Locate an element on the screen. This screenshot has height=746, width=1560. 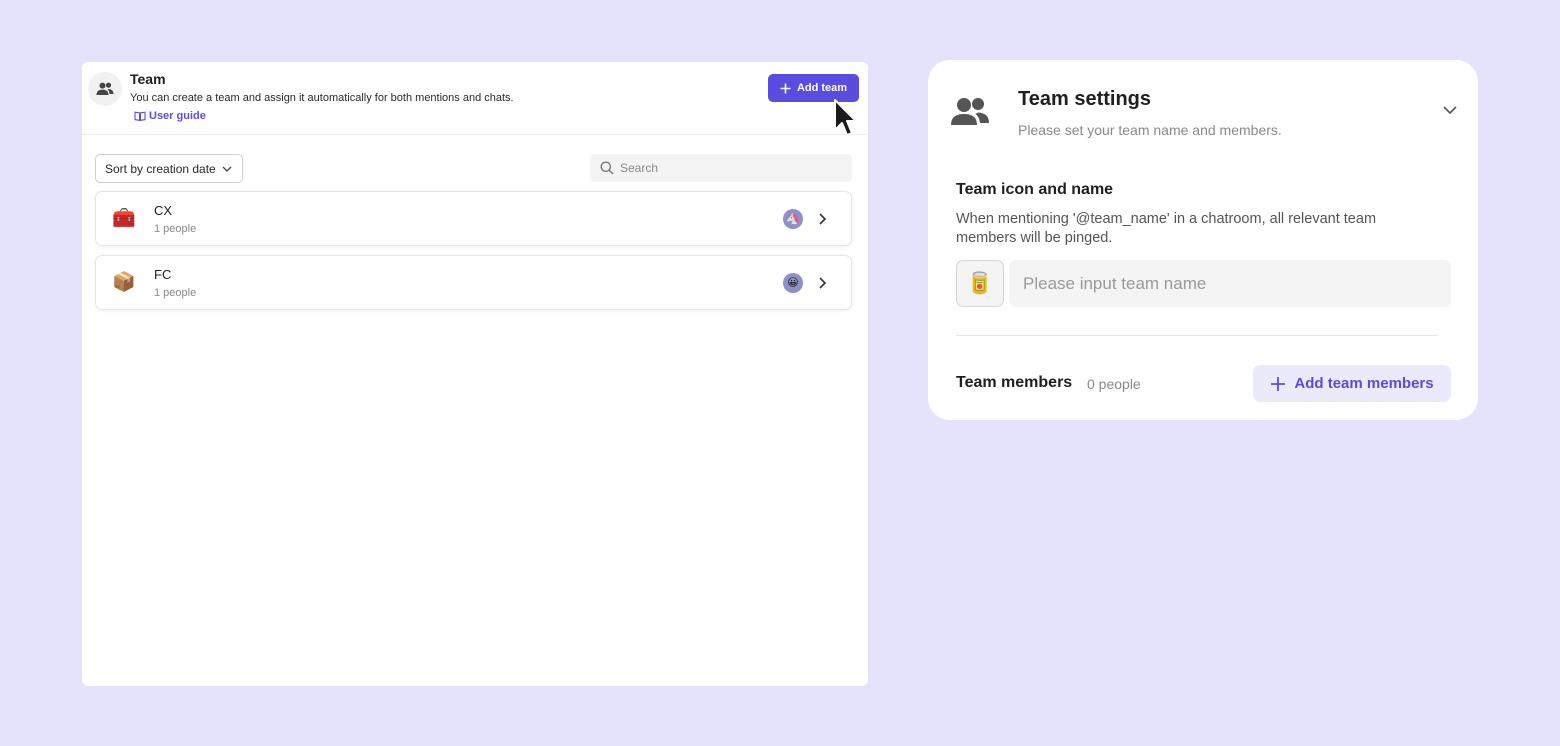
member-avatar: 🦄 is located at coordinates (793, 219).